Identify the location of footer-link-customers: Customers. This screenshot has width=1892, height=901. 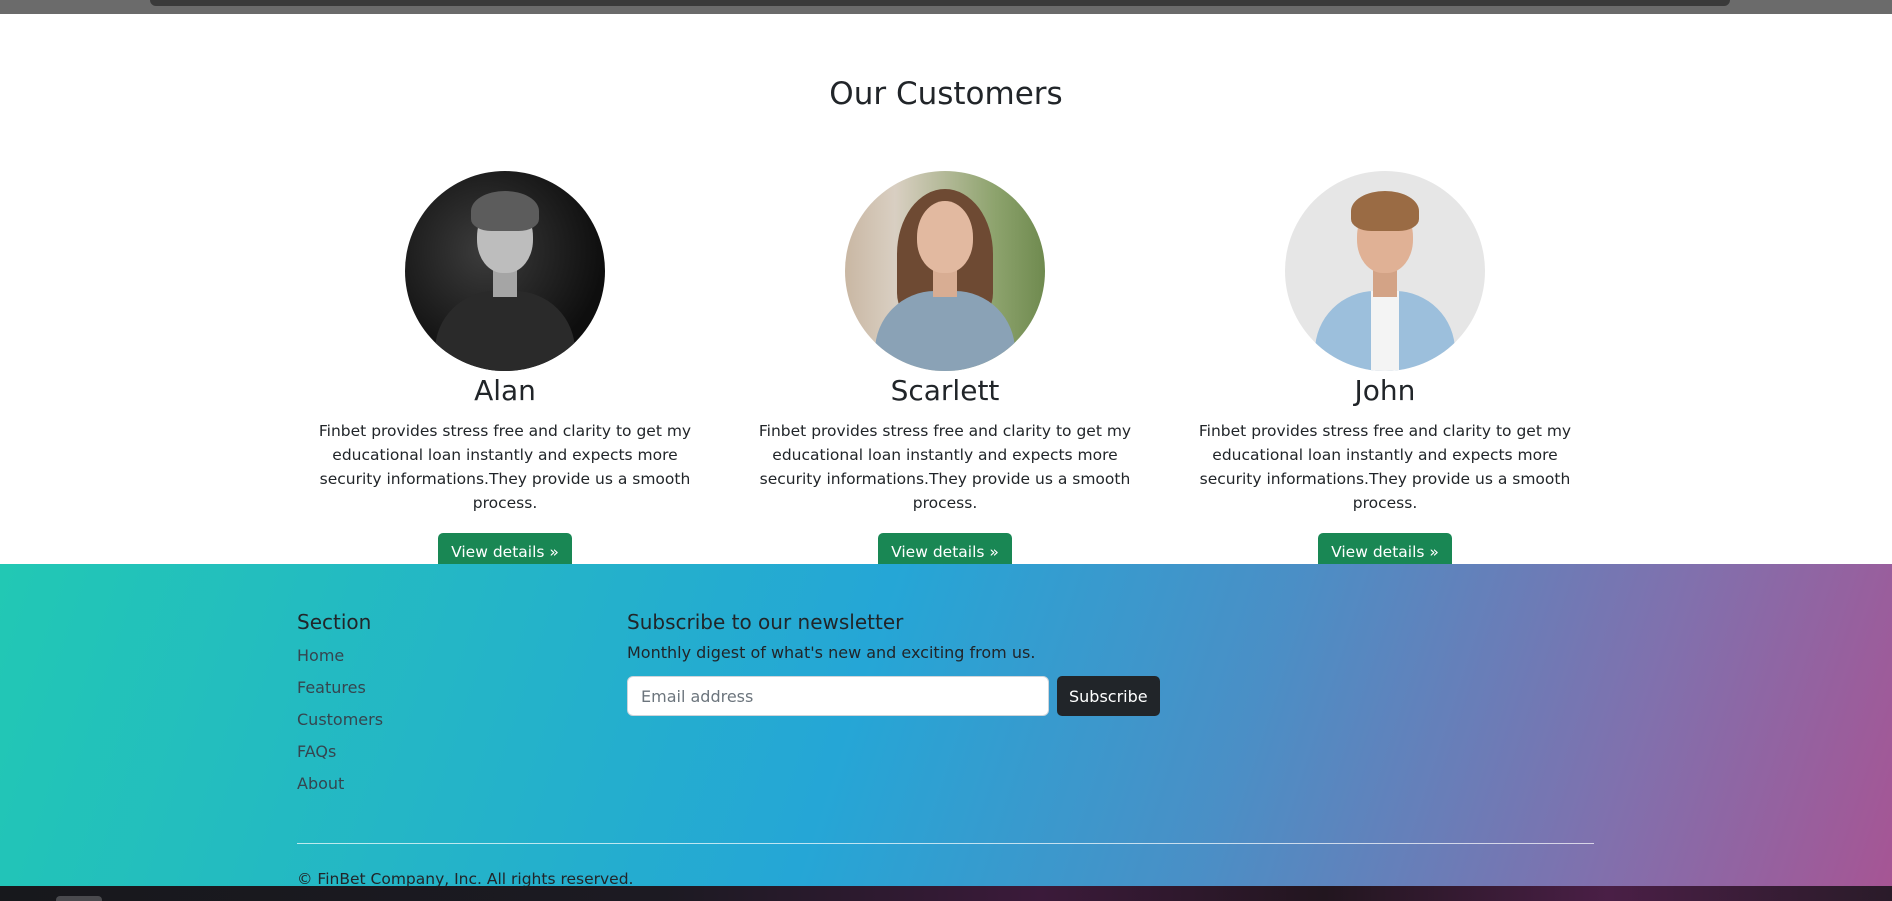
(427, 720).